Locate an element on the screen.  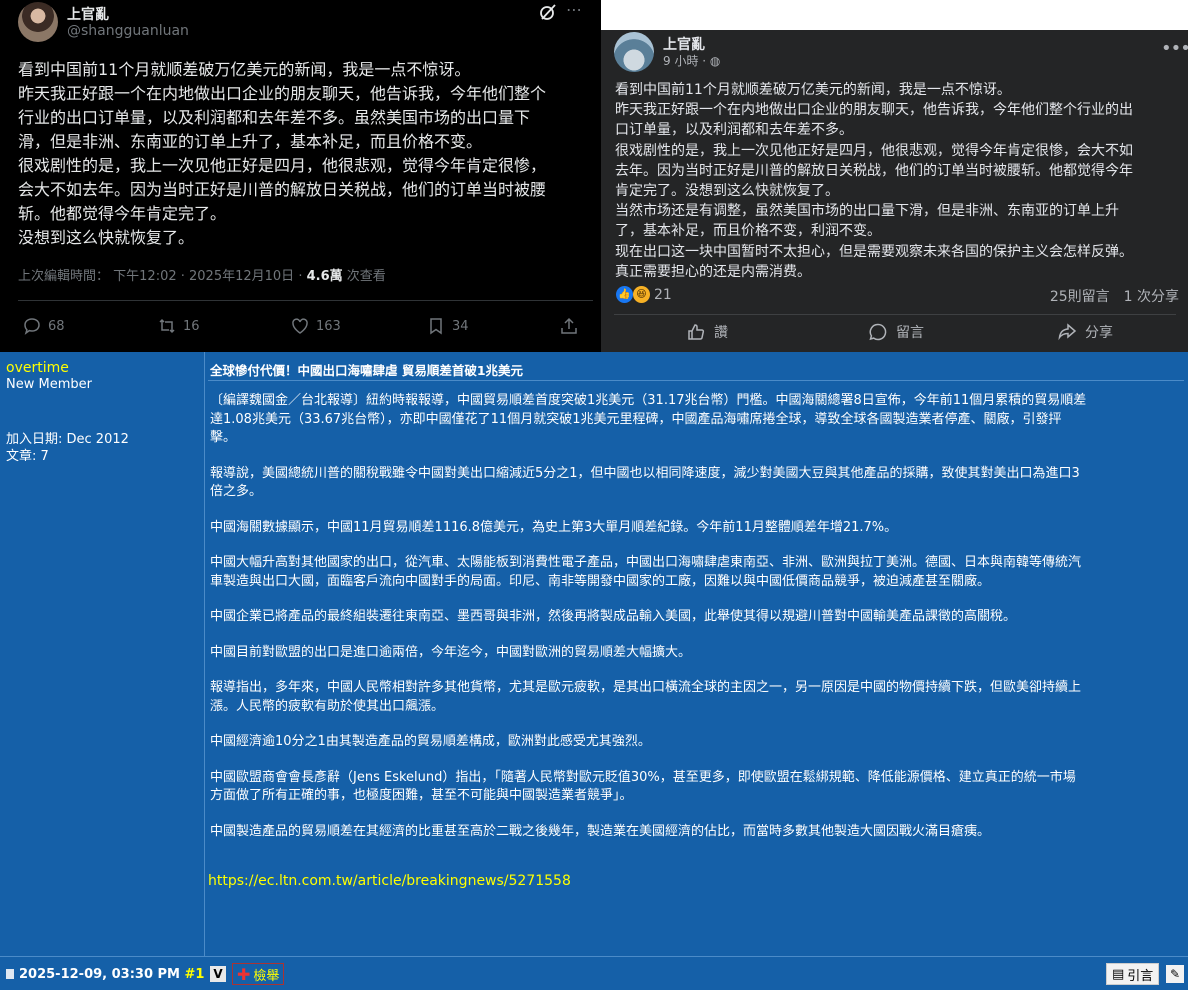
article-line: 中國經濟逾10分之1由其製造產品的貿易順差構成，歐洲對此感受尤其強烈。 is located at coordinates (430, 741).